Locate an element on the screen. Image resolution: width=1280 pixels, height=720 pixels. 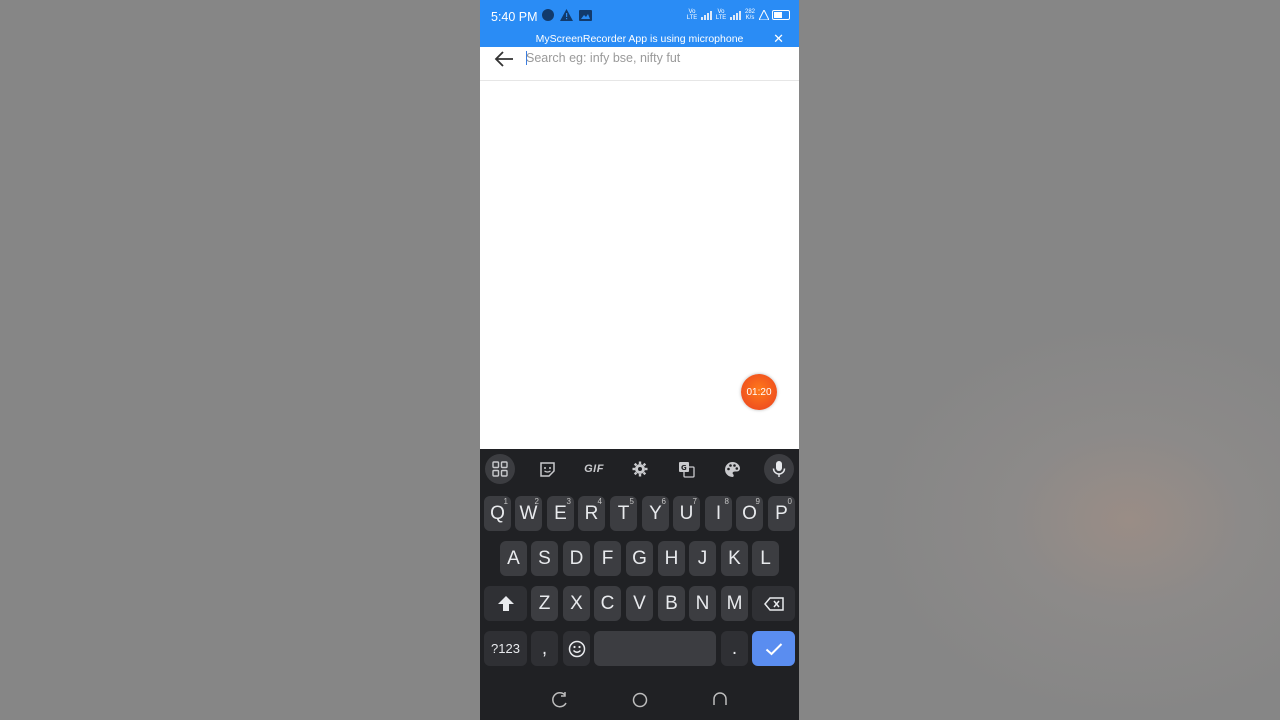
signal-icon is located at coordinates (735, 15).